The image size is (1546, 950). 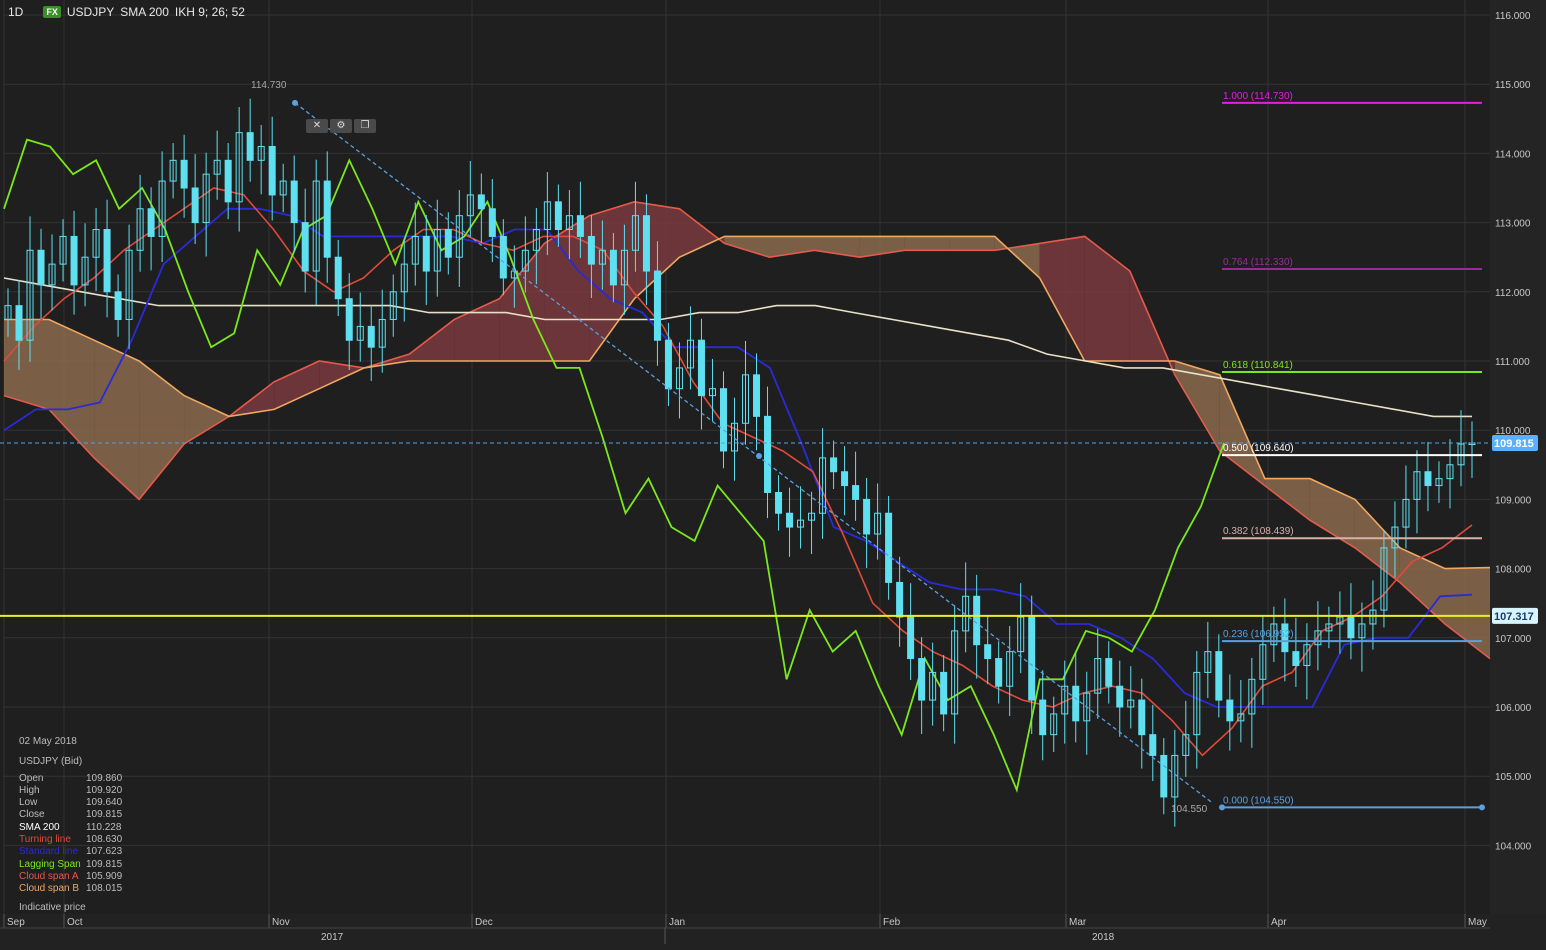 I want to click on month-label: Feb, so click(x=892, y=922).